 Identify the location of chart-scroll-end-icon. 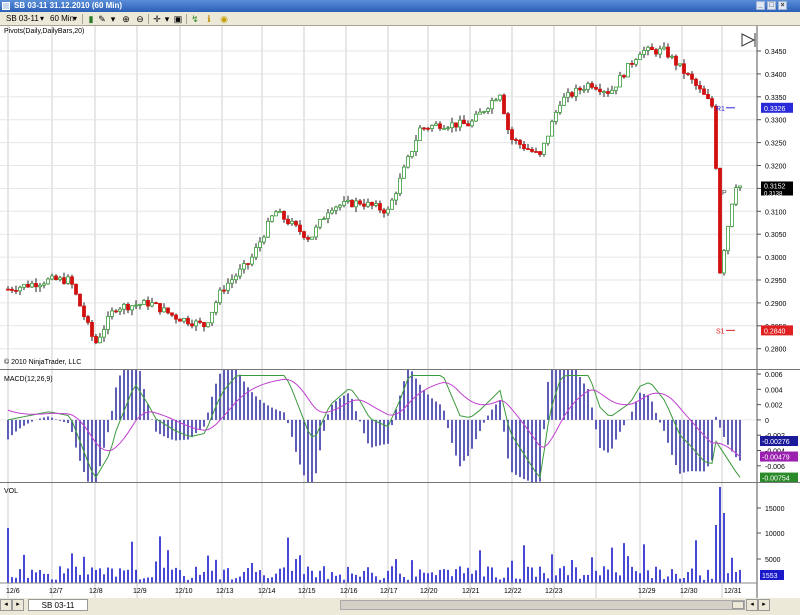
(748, 40).